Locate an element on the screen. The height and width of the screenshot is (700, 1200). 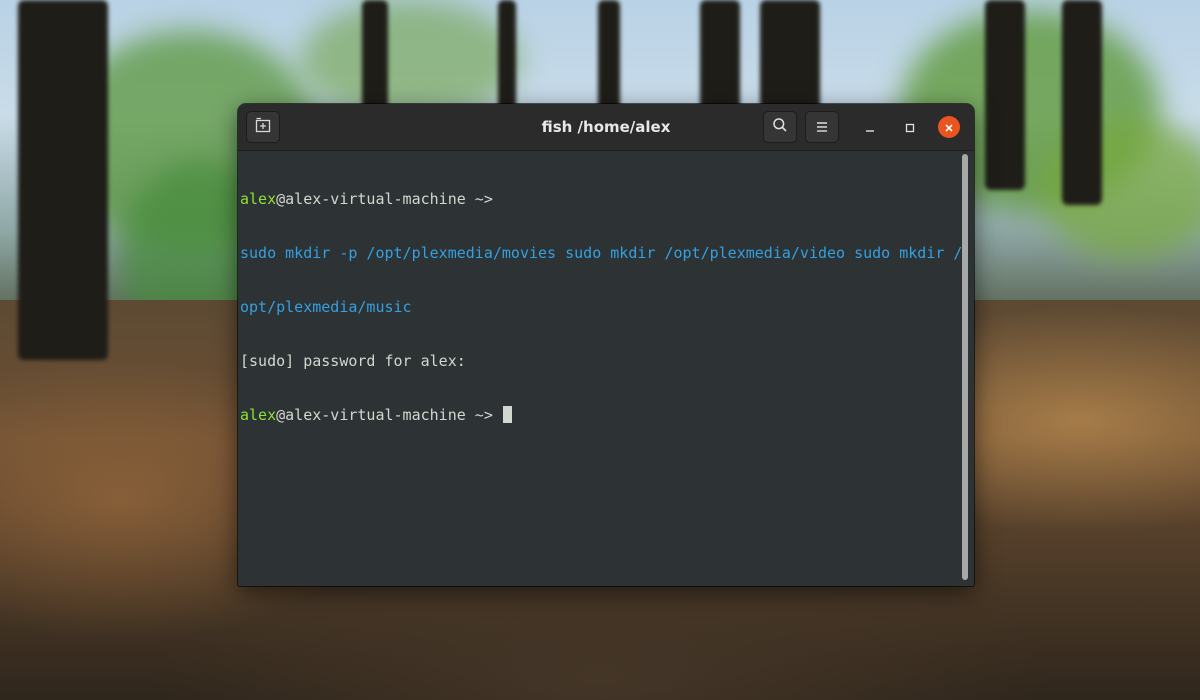
new-tab-button is located at coordinates (263, 127).